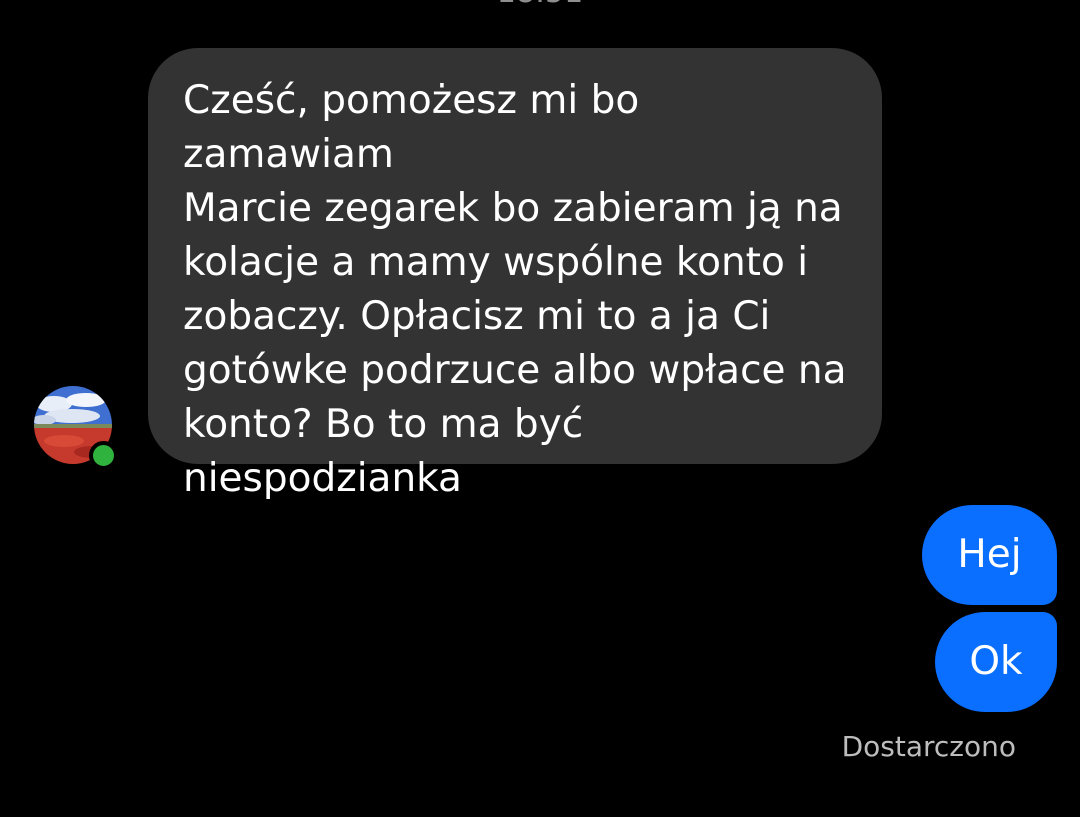 Image resolution: width=1080 pixels, height=817 pixels. What do you see at coordinates (76, 428) in the screenshot?
I see `contact-avatar` at bounding box center [76, 428].